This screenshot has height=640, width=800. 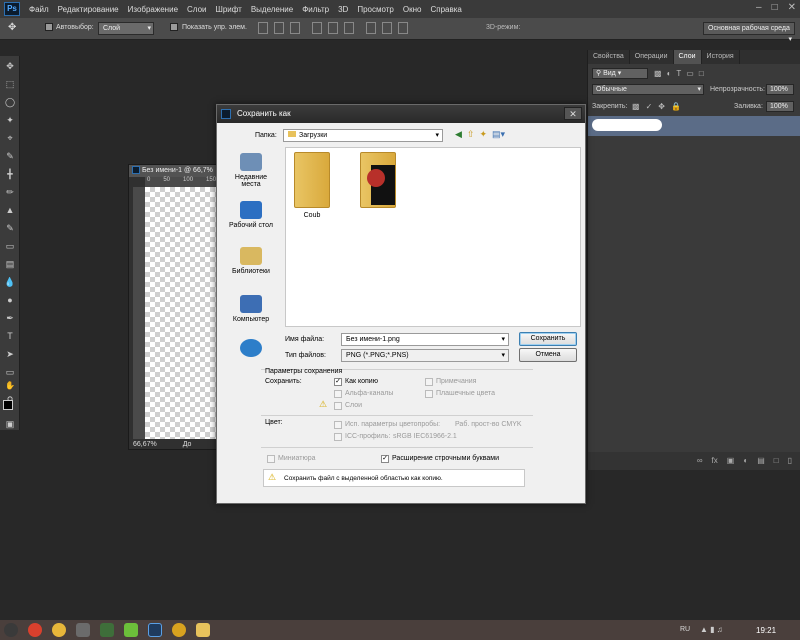 I want to click on dialog-close-icon: ✕, so click(x=573, y=113).